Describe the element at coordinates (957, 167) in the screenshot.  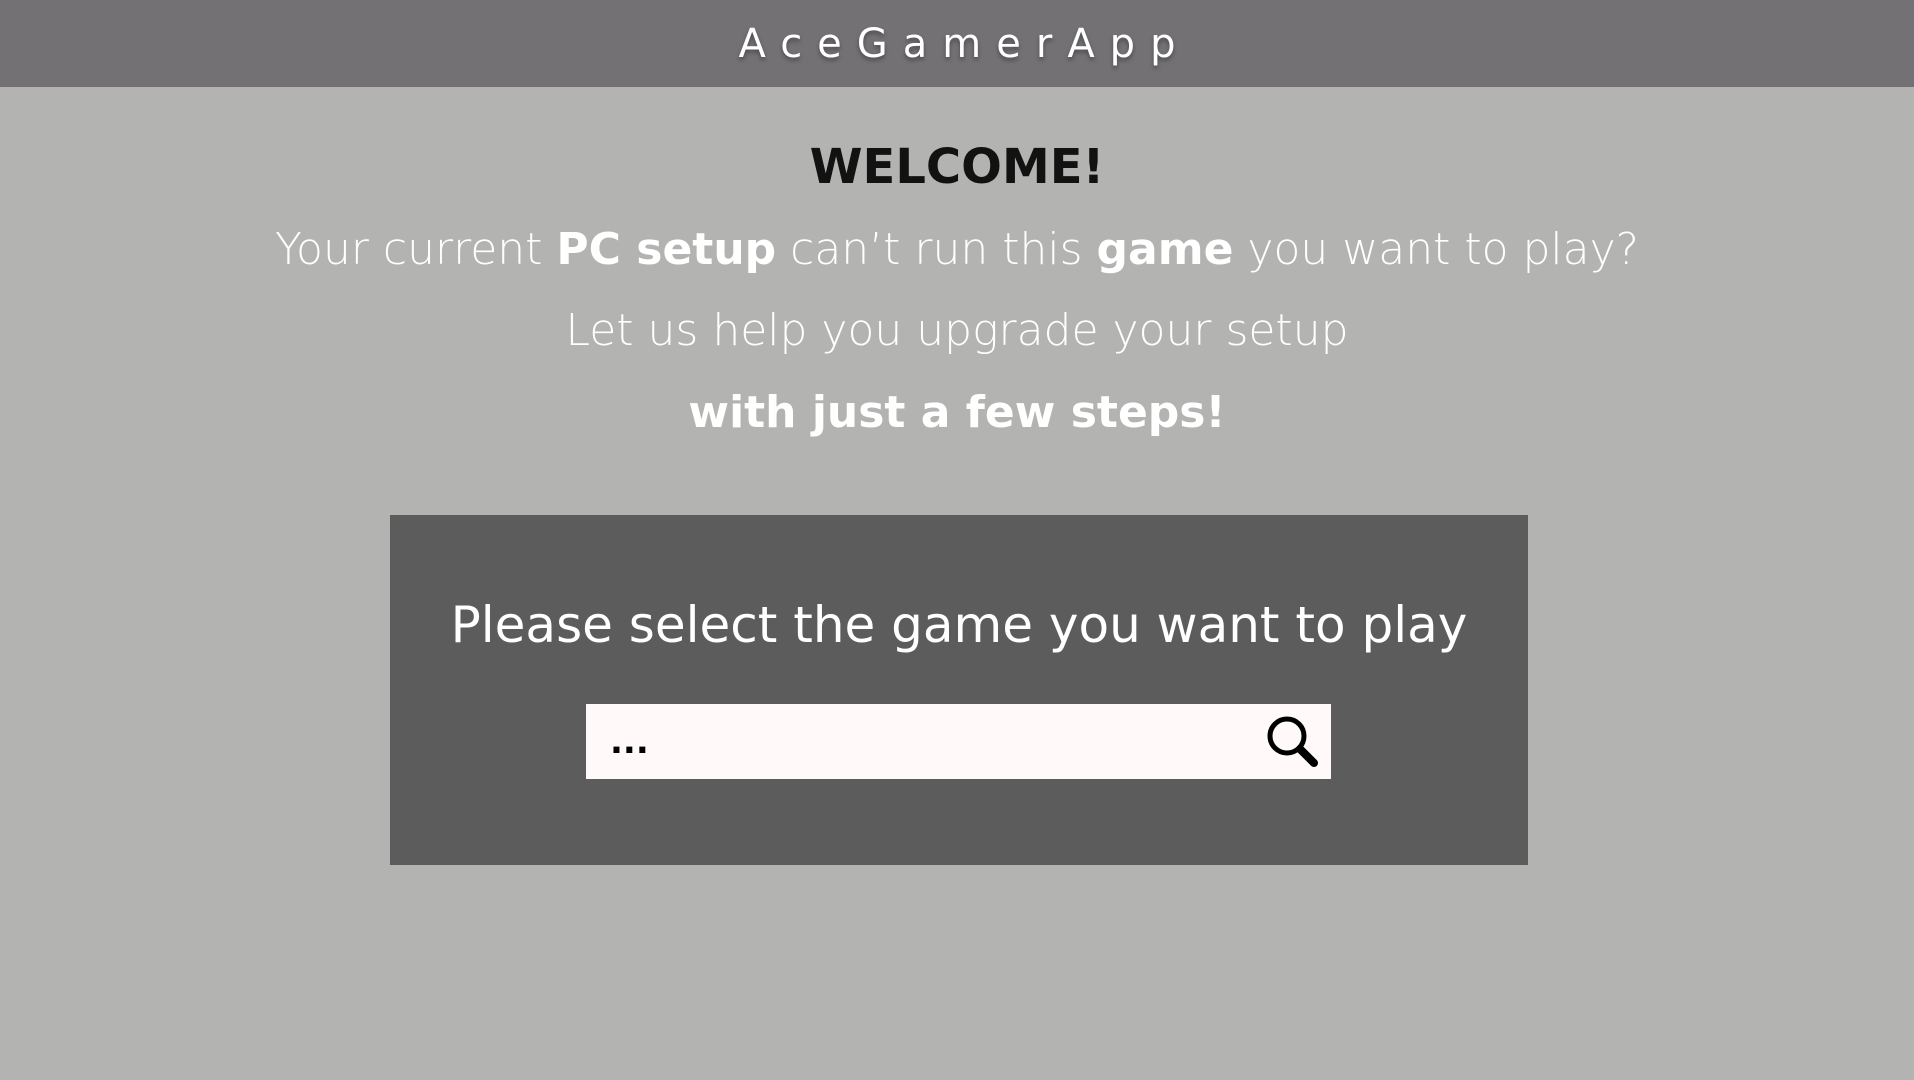
I see `welcome-heading: WELCOME!` at that location.